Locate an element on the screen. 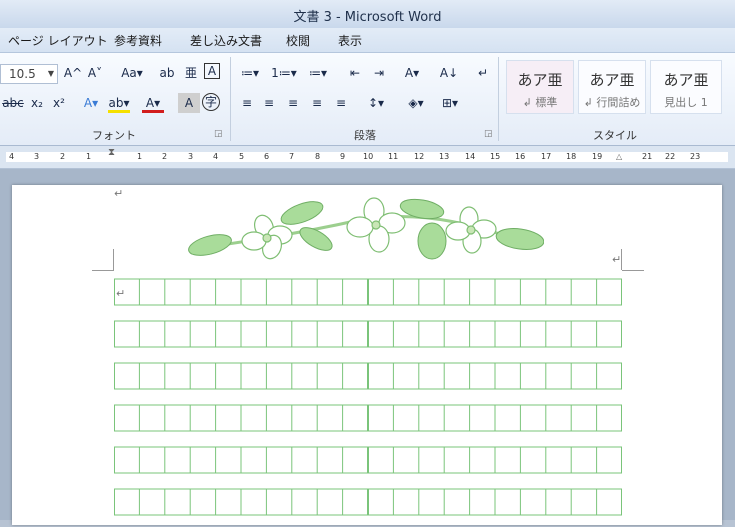 This screenshot has width=735, height=527. superscript-button: x² is located at coordinates (59, 103).